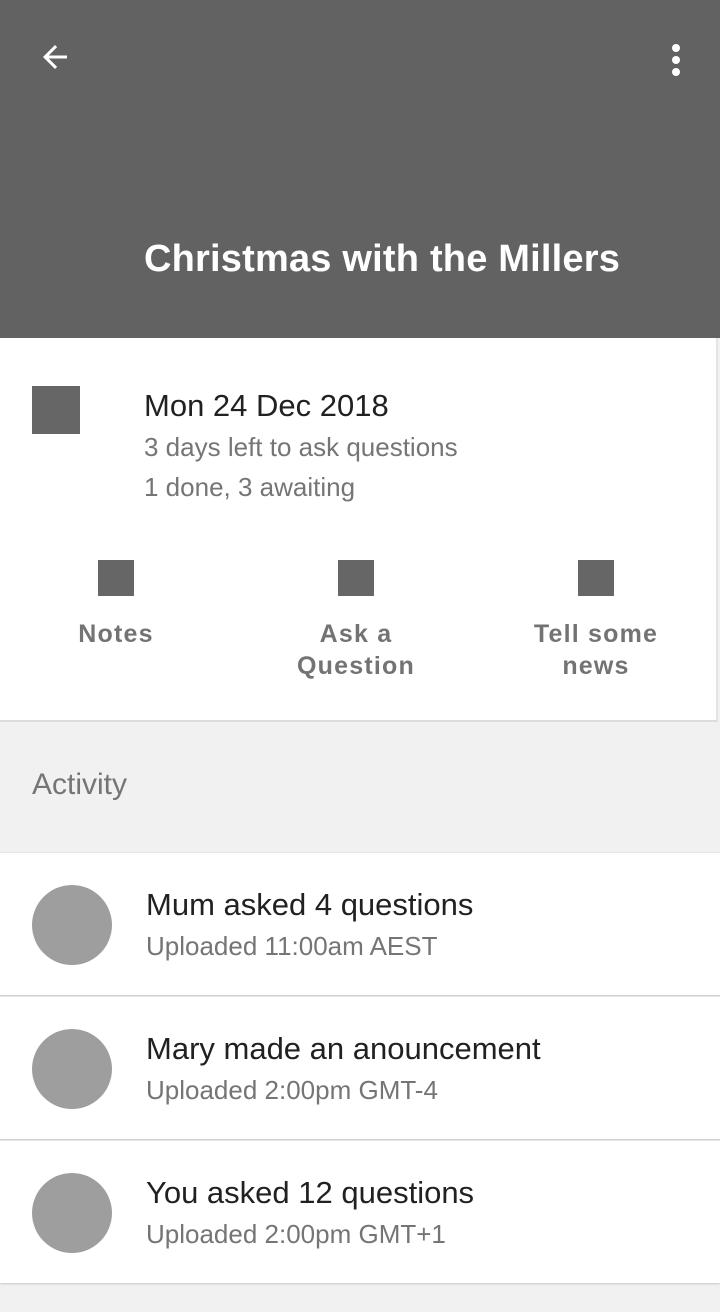 The height and width of the screenshot is (1312, 720). What do you see at coordinates (116, 634) in the screenshot?
I see `notes-label: Notes` at bounding box center [116, 634].